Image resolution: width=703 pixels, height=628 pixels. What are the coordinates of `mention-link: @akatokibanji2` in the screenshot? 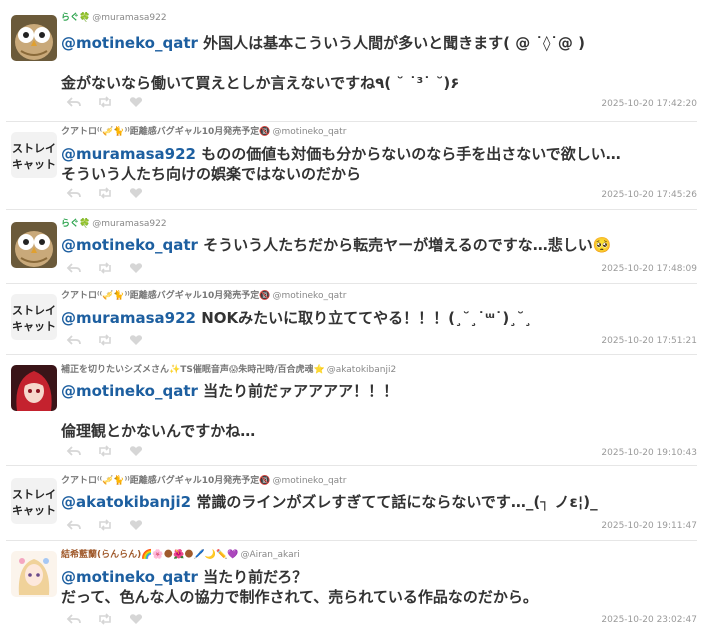 It's located at (126, 502).